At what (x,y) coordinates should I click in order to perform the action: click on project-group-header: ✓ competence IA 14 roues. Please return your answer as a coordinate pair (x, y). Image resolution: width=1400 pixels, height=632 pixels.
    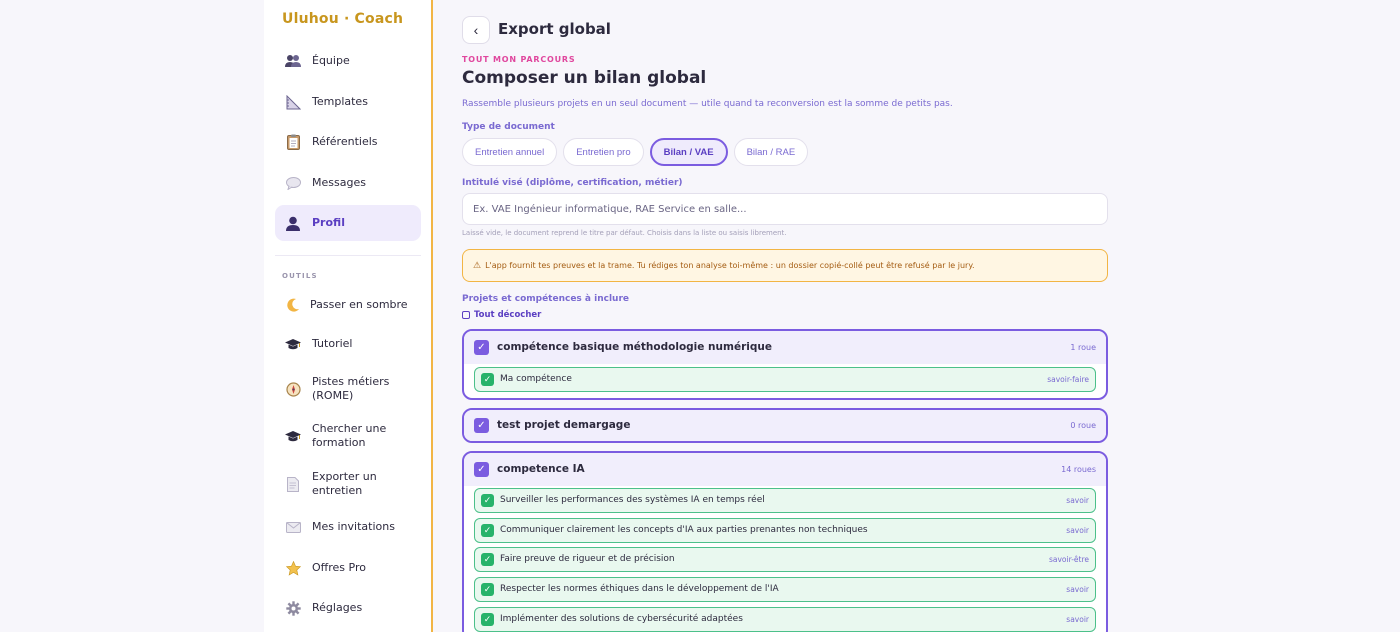
    Looking at the image, I should click on (785, 469).